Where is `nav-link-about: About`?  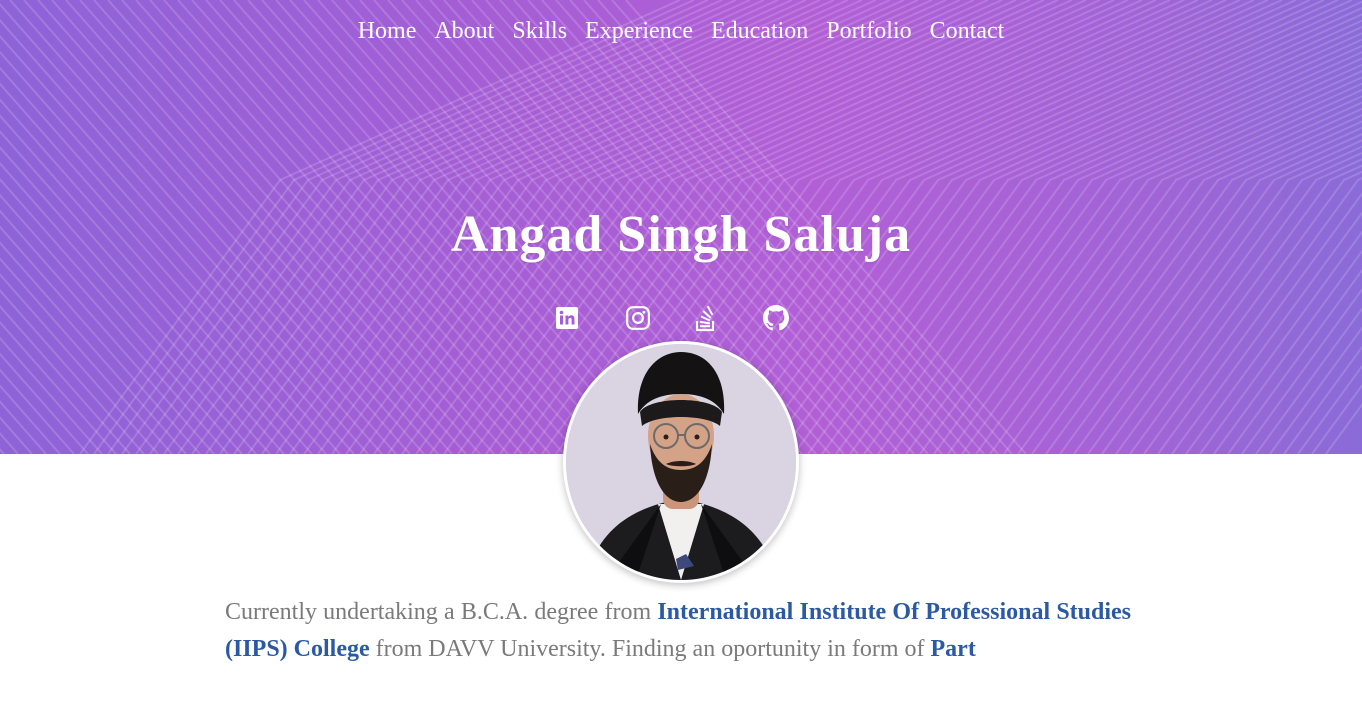 nav-link-about: About is located at coordinates (464, 31).